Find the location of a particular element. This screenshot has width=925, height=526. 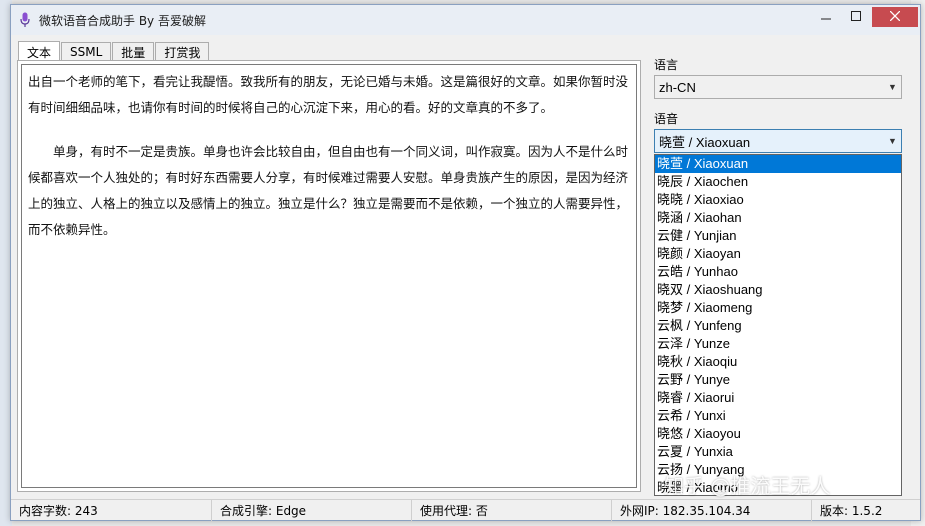

watermark: 知乎 @推流王无人 is located at coordinates (747, 486).